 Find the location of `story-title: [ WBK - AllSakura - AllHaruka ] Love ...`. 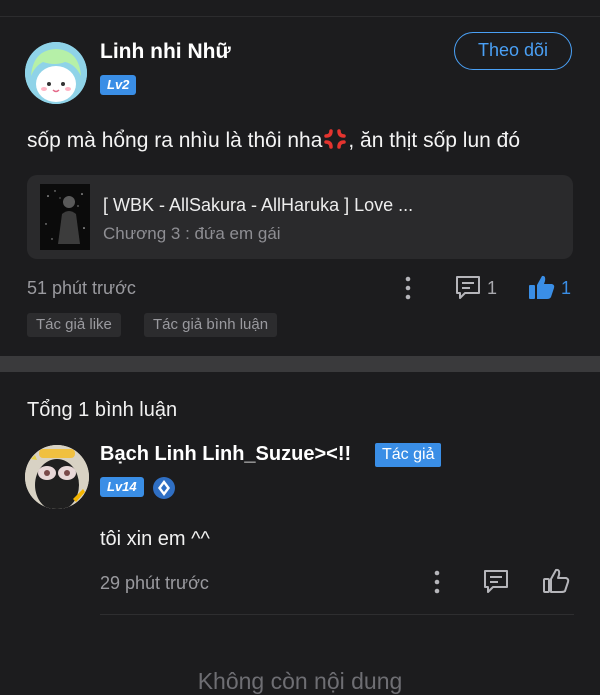

story-title: [ WBK - AllSakura - AllHaruka ] Love ... is located at coordinates (258, 205).